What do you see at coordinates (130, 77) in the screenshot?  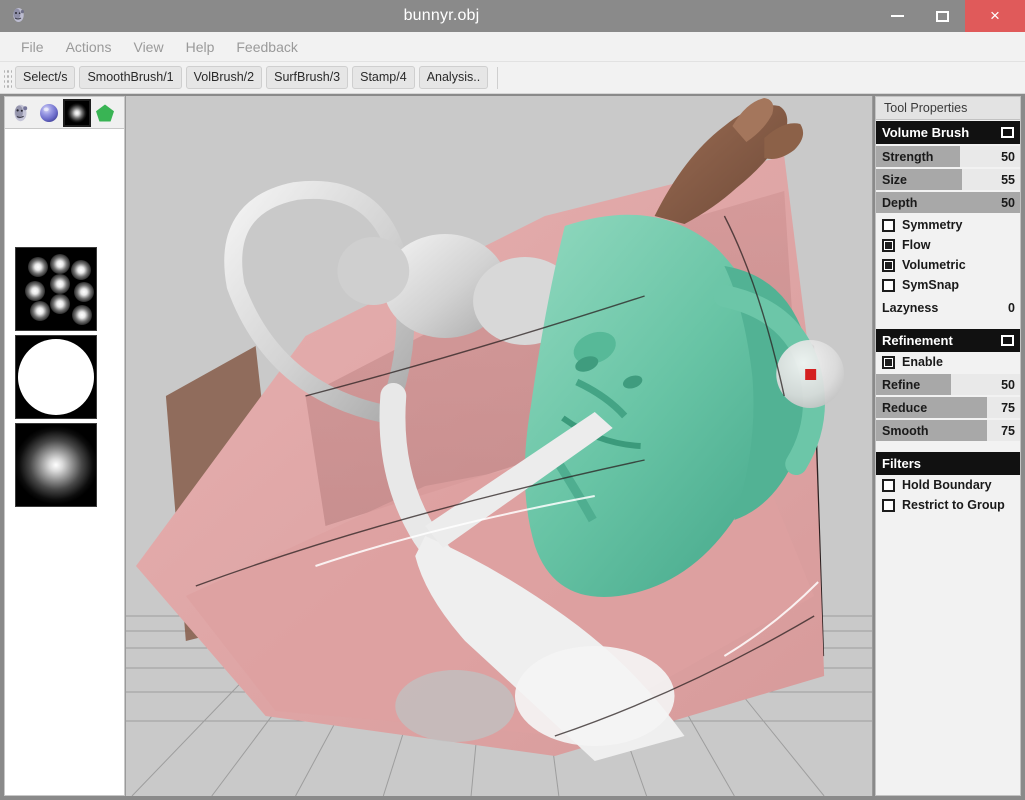 I see `tool-button-smoothbrush: SmoothBrush/1` at bounding box center [130, 77].